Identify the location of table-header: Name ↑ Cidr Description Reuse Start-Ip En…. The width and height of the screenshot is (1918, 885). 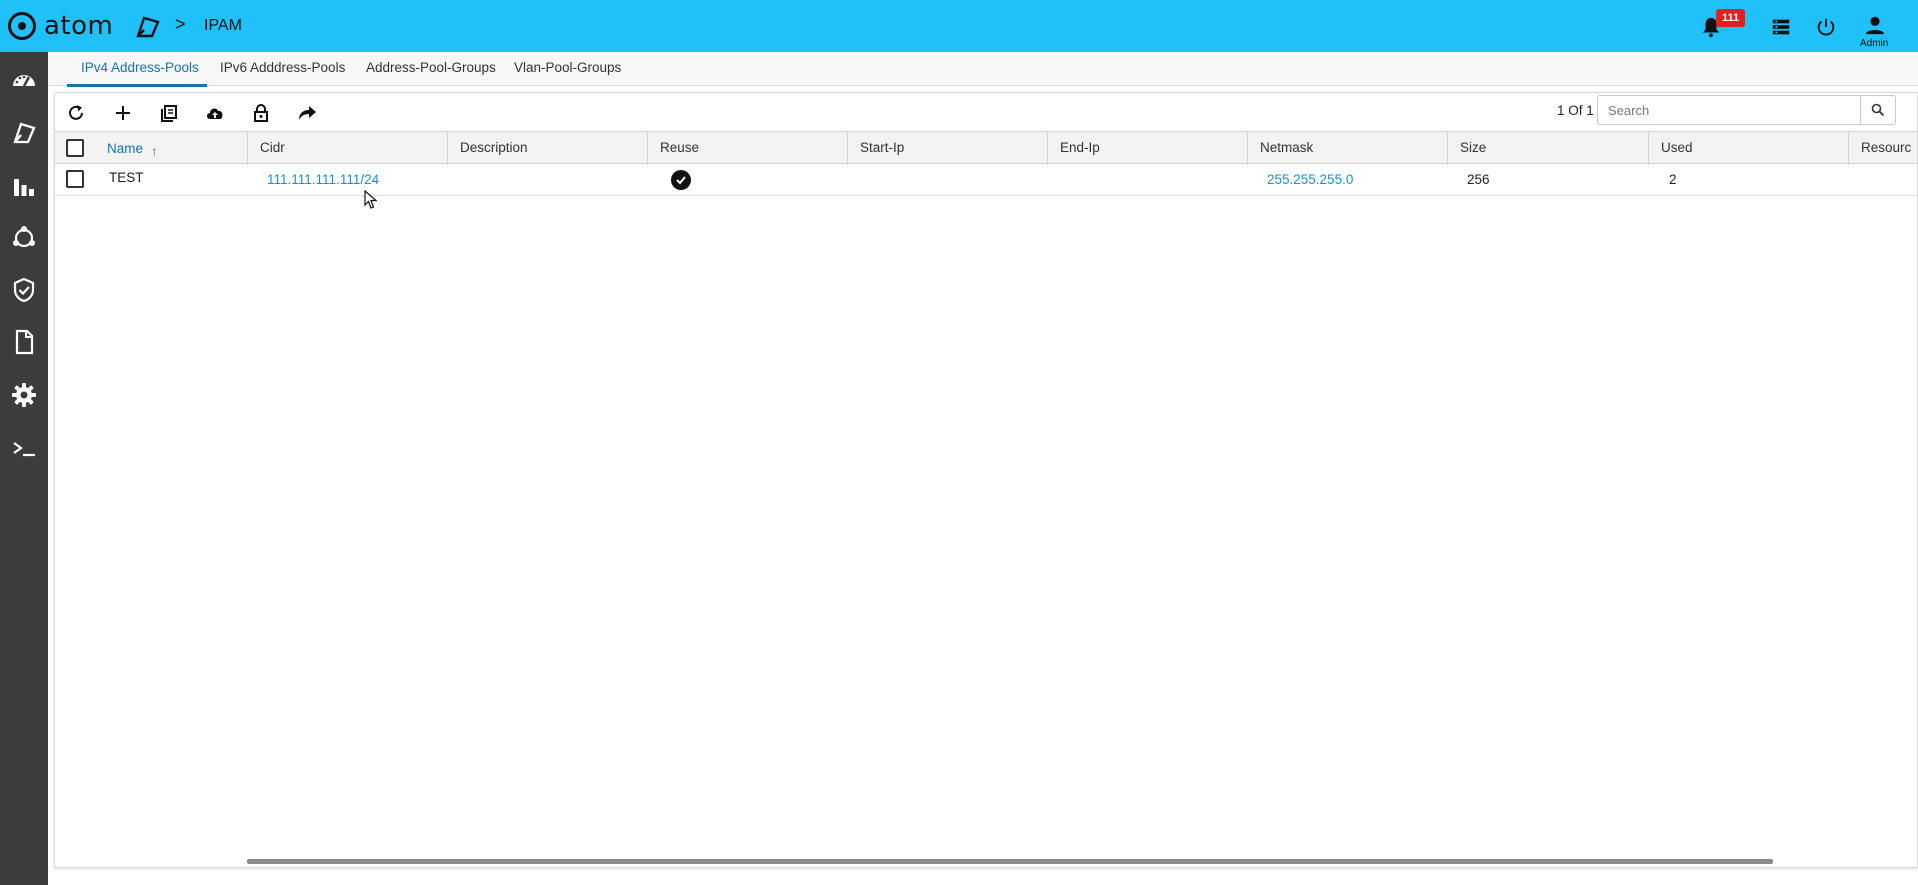
(986, 148).